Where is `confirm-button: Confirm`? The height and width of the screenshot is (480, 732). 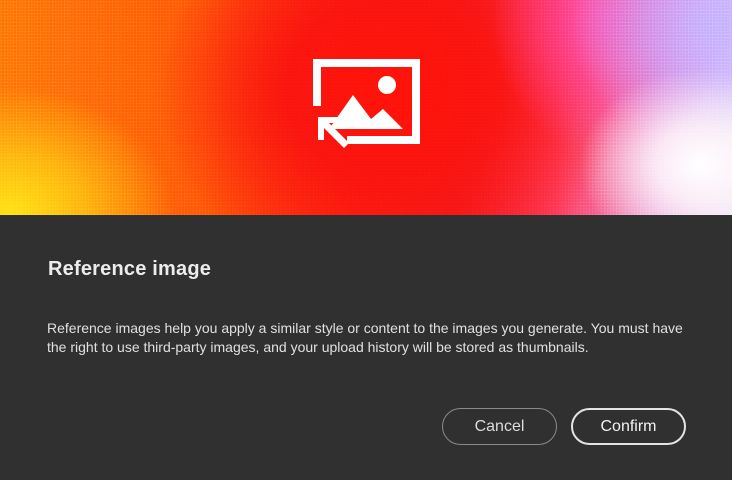
confirm-button: Confirm is located at coordinates (628, 426).